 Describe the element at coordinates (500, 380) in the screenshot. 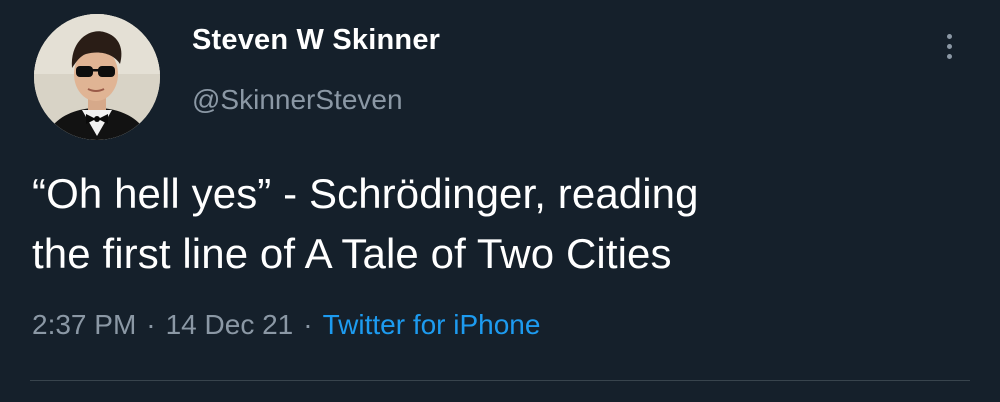

I see `divider` at that location.